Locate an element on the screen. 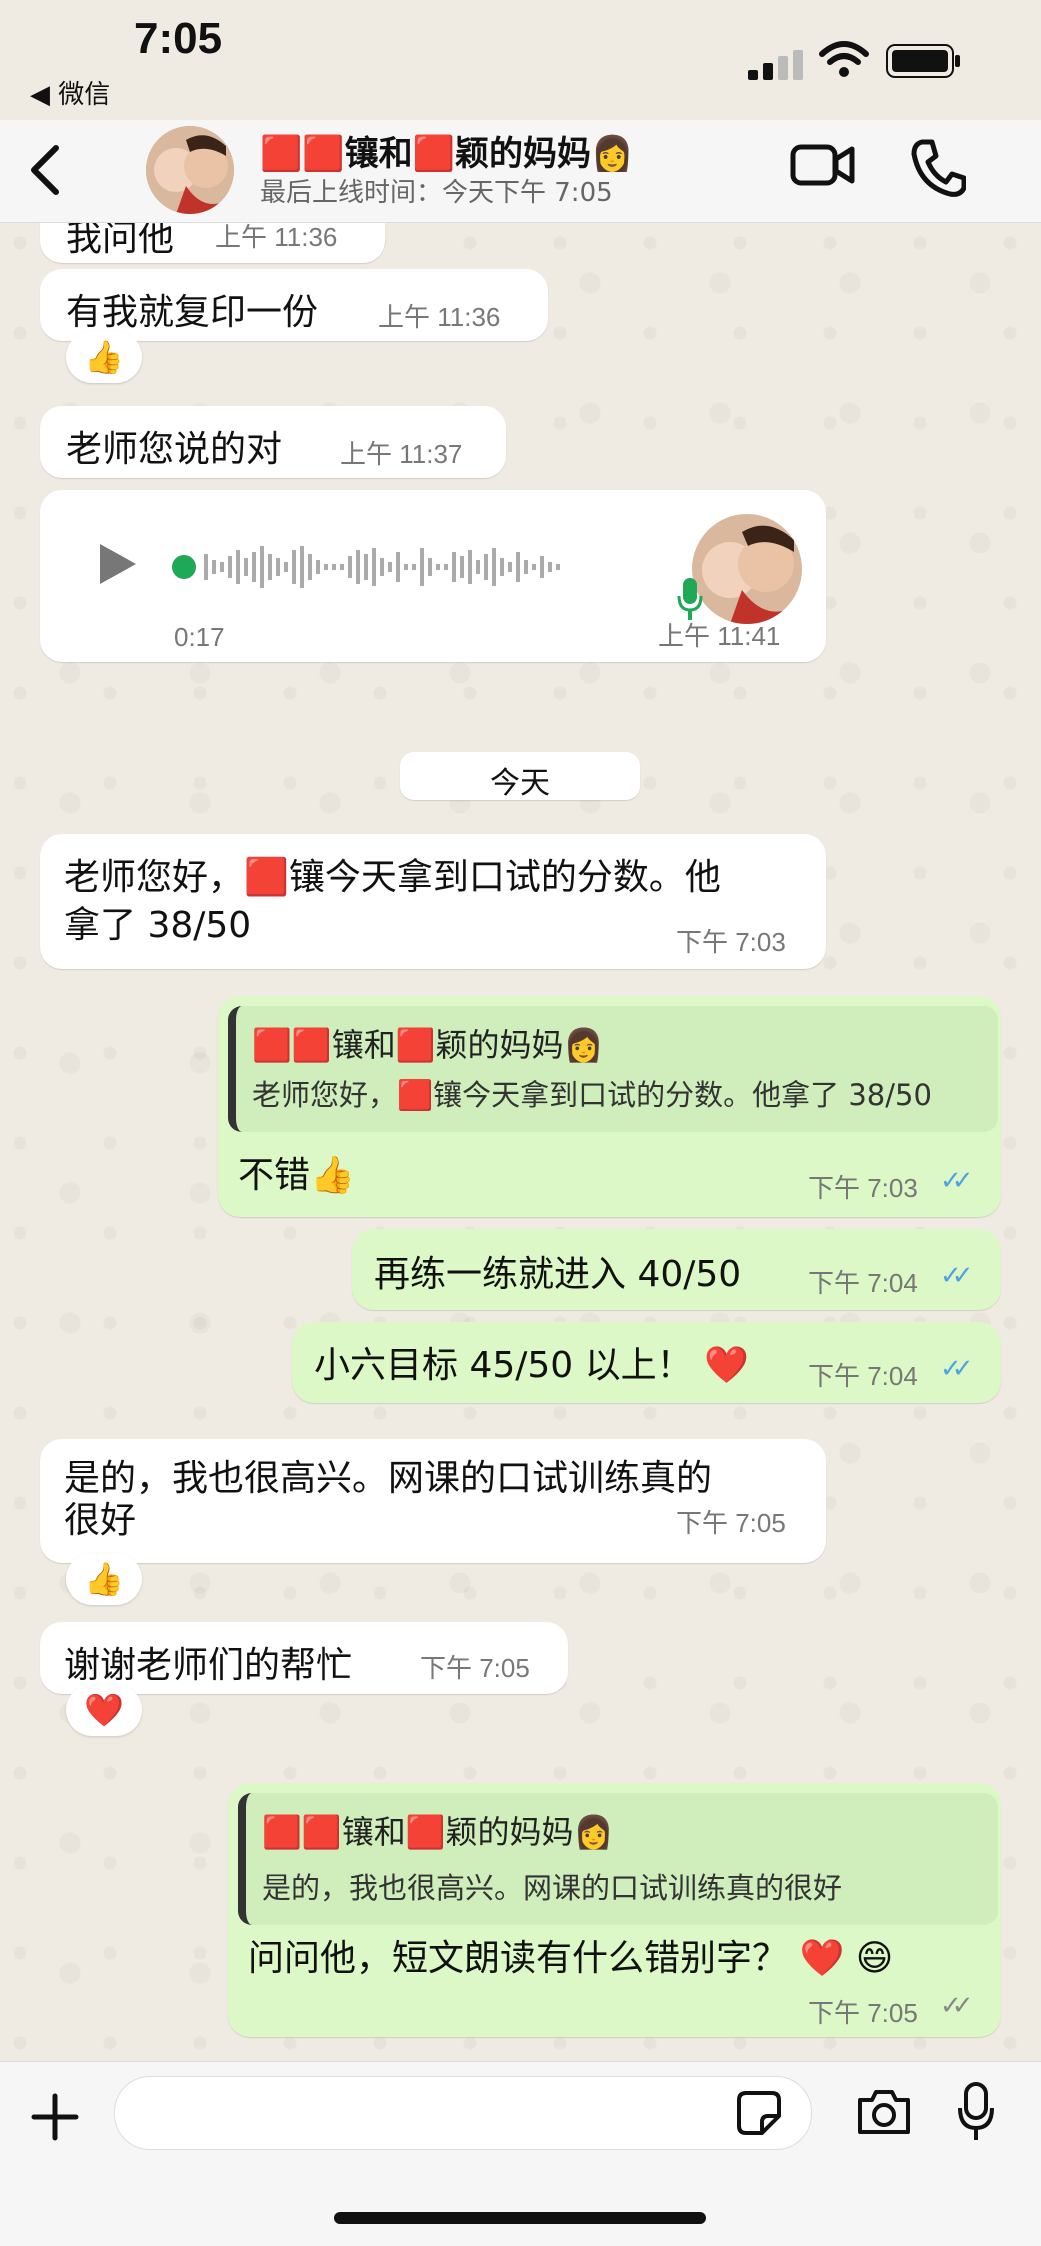  status-time: 7:05 is located at coordinates (178, 38).